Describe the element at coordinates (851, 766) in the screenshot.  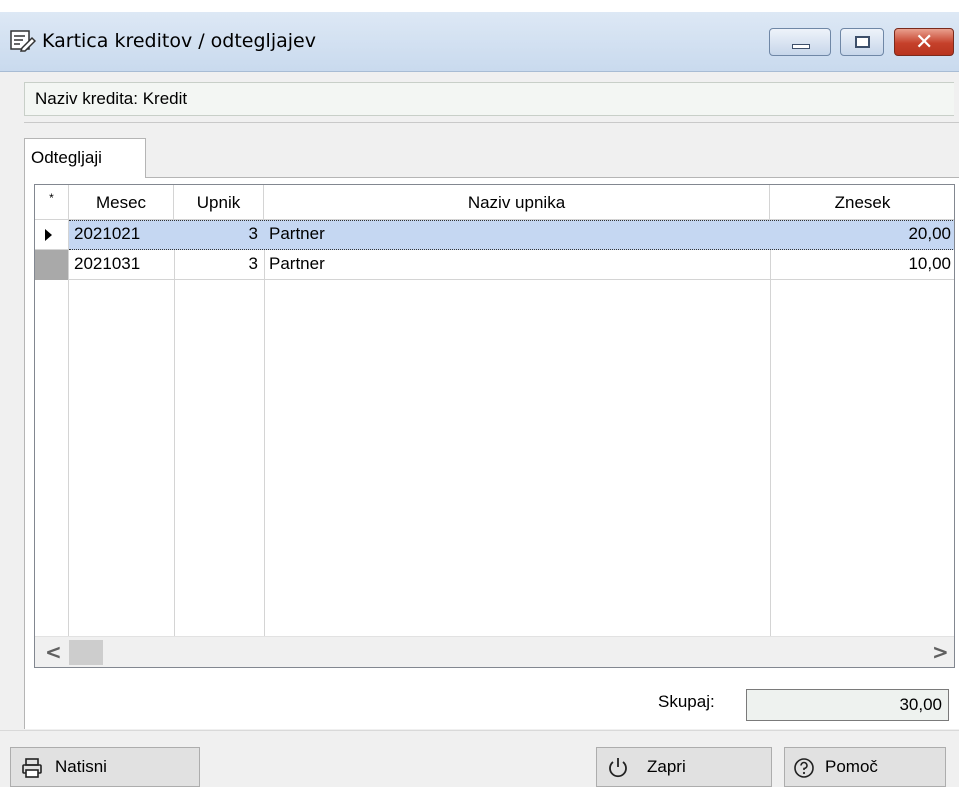
I see `help-button-label: Pomoč` at that location.